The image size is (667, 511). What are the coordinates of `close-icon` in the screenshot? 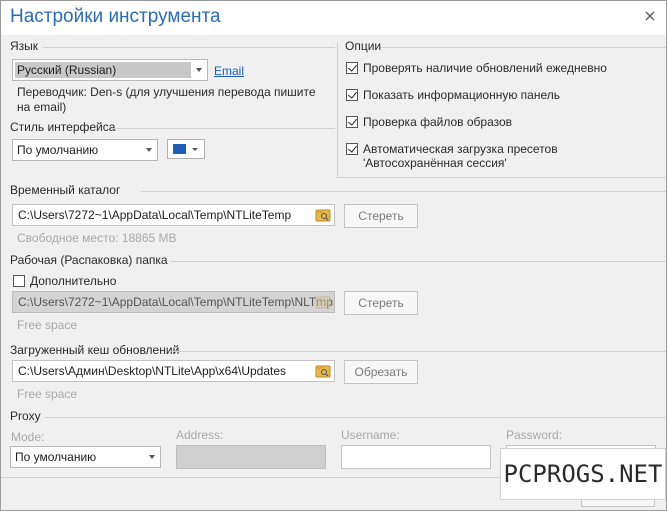 It's located at (650, 16).